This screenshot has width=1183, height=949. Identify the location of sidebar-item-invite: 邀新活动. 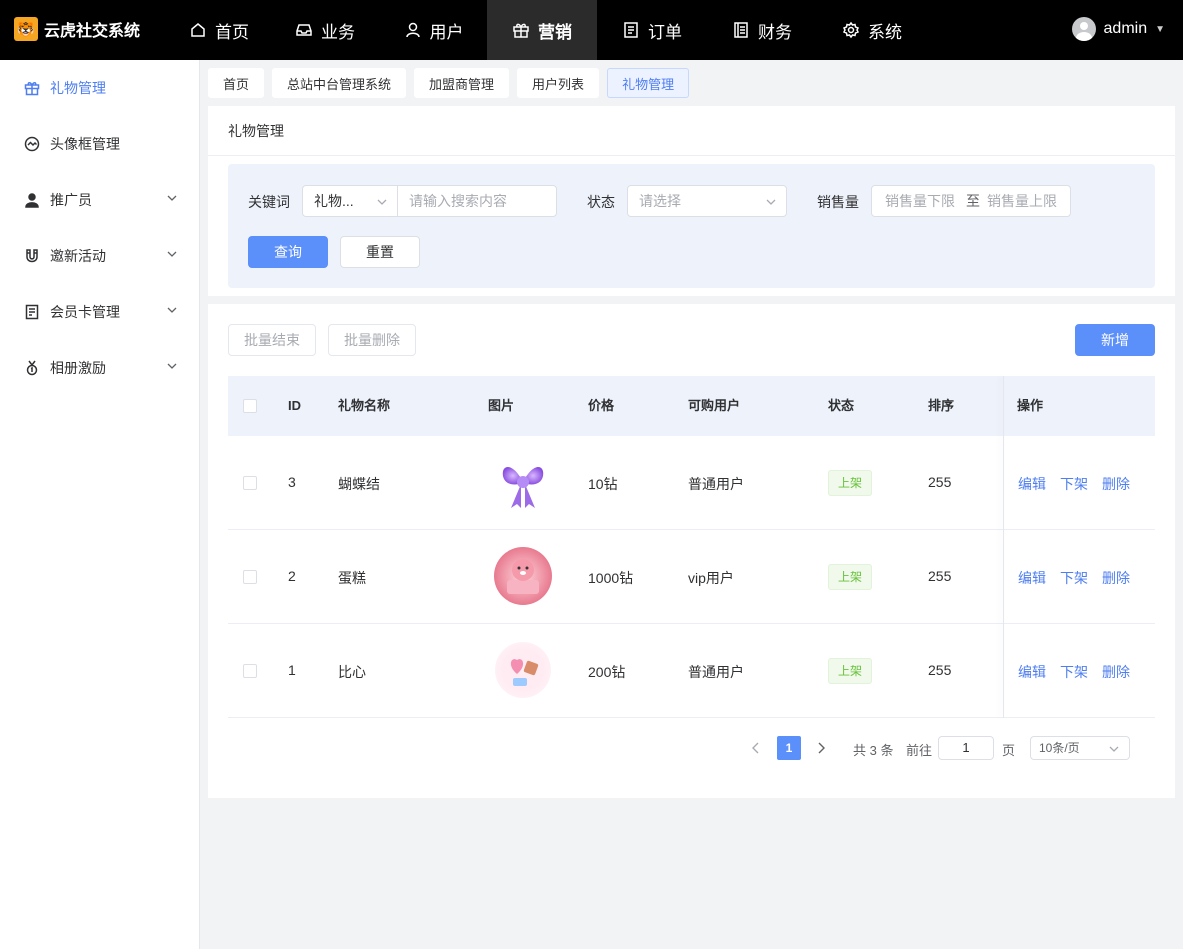
(99, 256).